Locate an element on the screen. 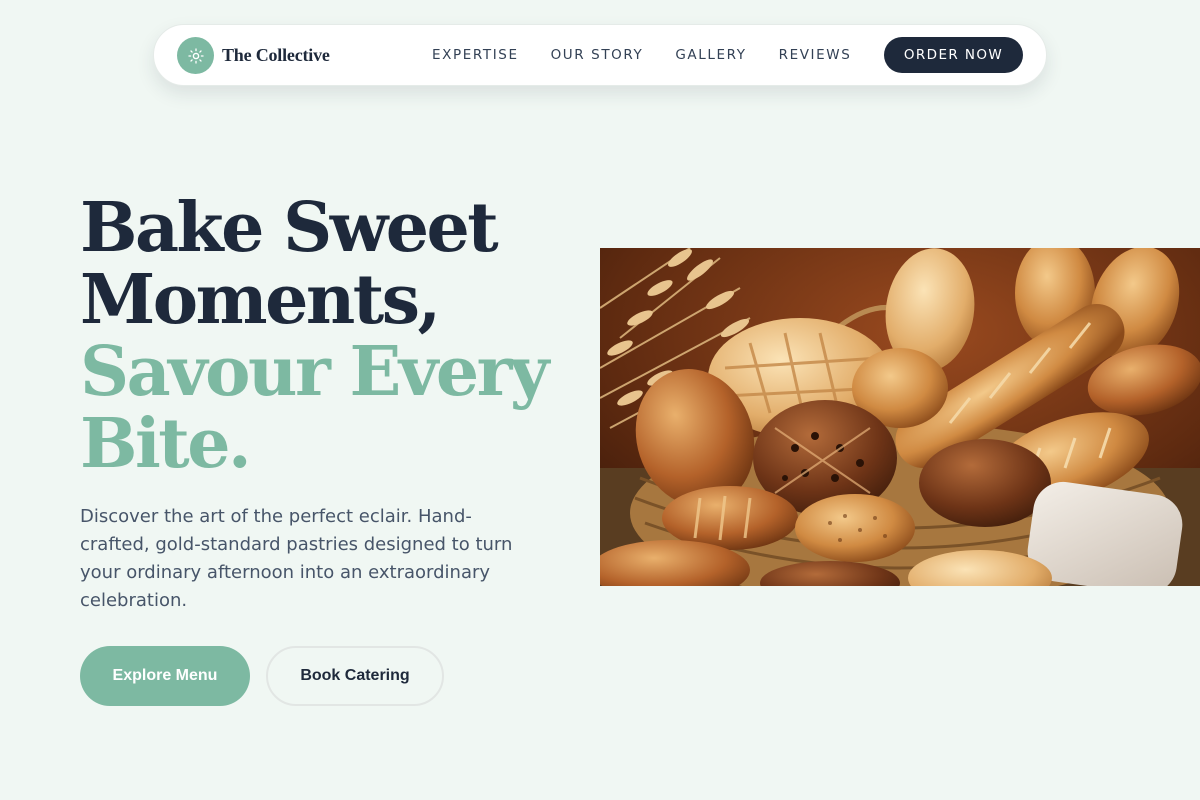 Image resolution: width=1200 pixels, height=800 pixels. sun-icon is located at coordinates (195, 55).